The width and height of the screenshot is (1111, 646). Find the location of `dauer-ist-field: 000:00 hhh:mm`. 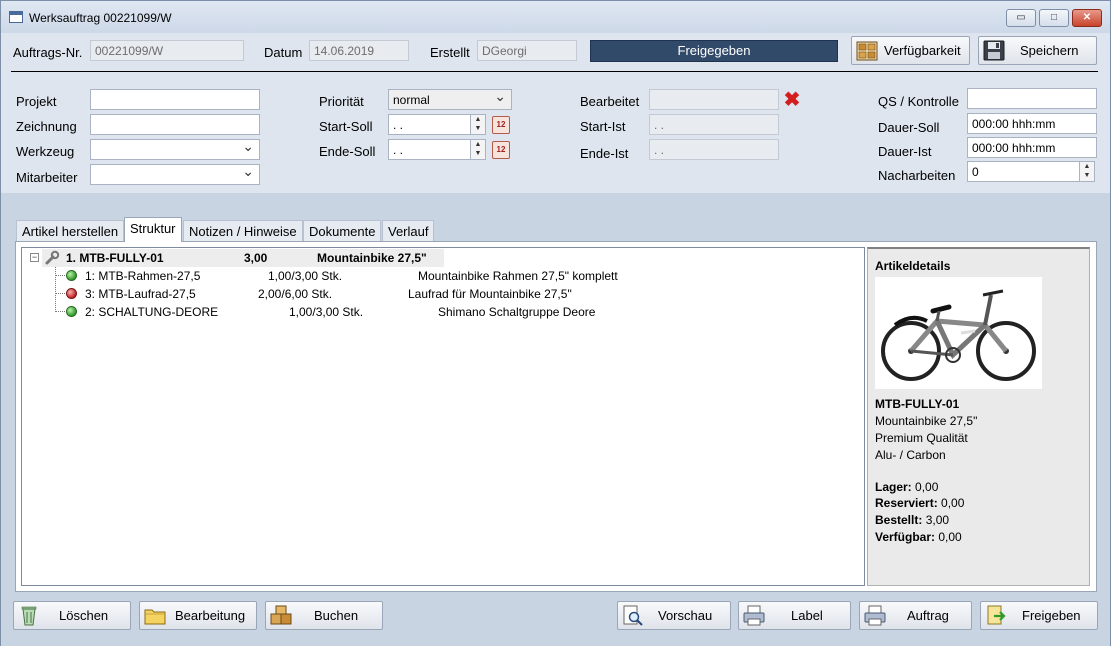

dauer-ist-field: 000:00 hhh:mm is located at coordinates (1032, 147).